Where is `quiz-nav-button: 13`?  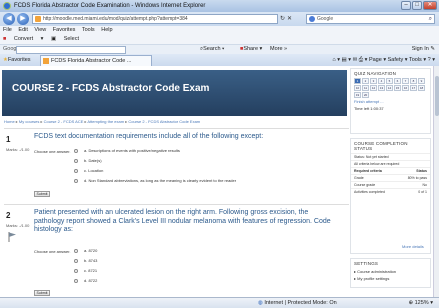
quiz-nav-button: 13 is located at coordinates (381, 88).